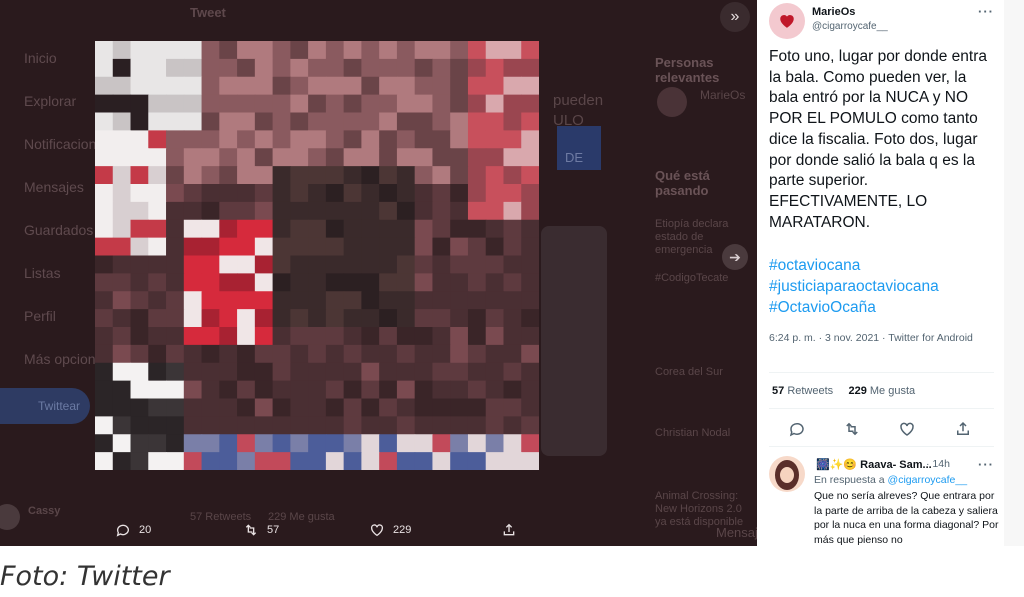  Describe the element at coordinates (928, 480) in the screenshot. I see `reply-context-handle: @cigarroycafe__` at that location.